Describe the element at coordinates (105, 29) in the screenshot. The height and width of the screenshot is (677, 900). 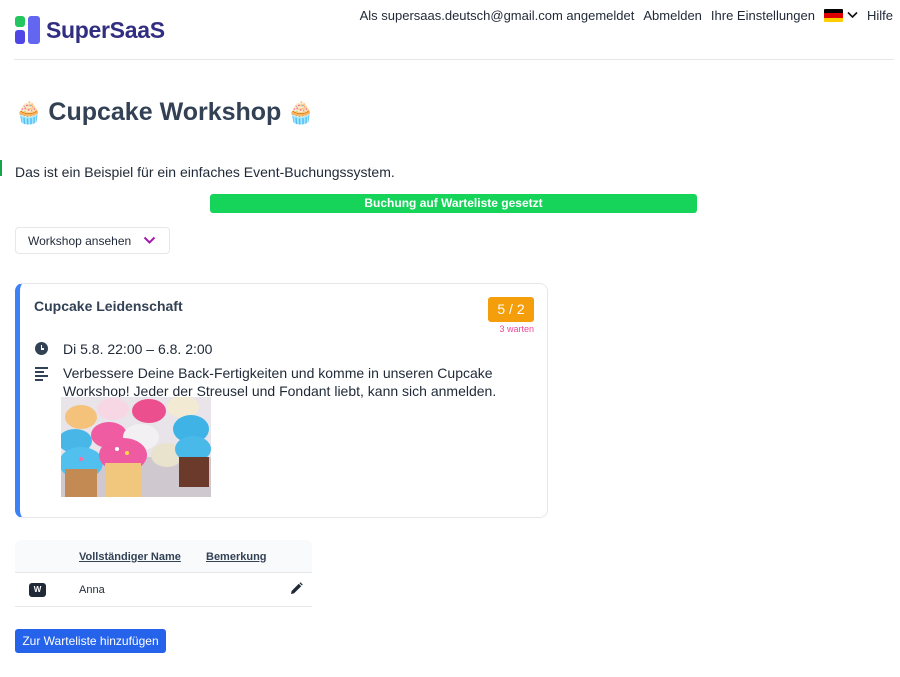
I see `logo-text: SuperSaaS` at that location.